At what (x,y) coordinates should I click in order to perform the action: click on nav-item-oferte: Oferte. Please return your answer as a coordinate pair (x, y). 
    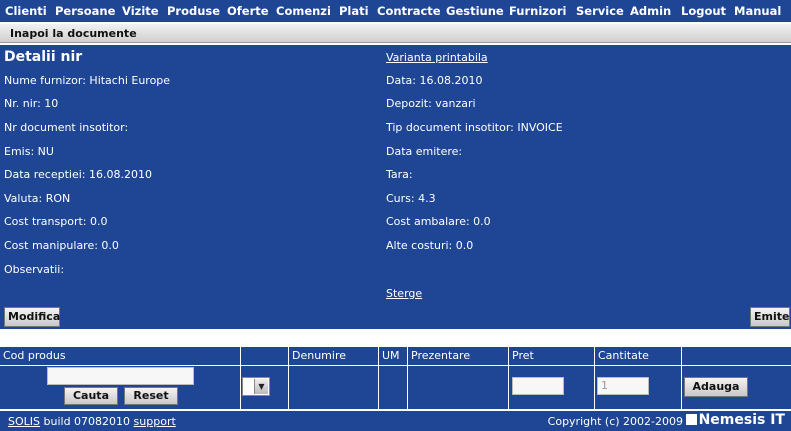
    Looking at the image, I should click on (248, 11).